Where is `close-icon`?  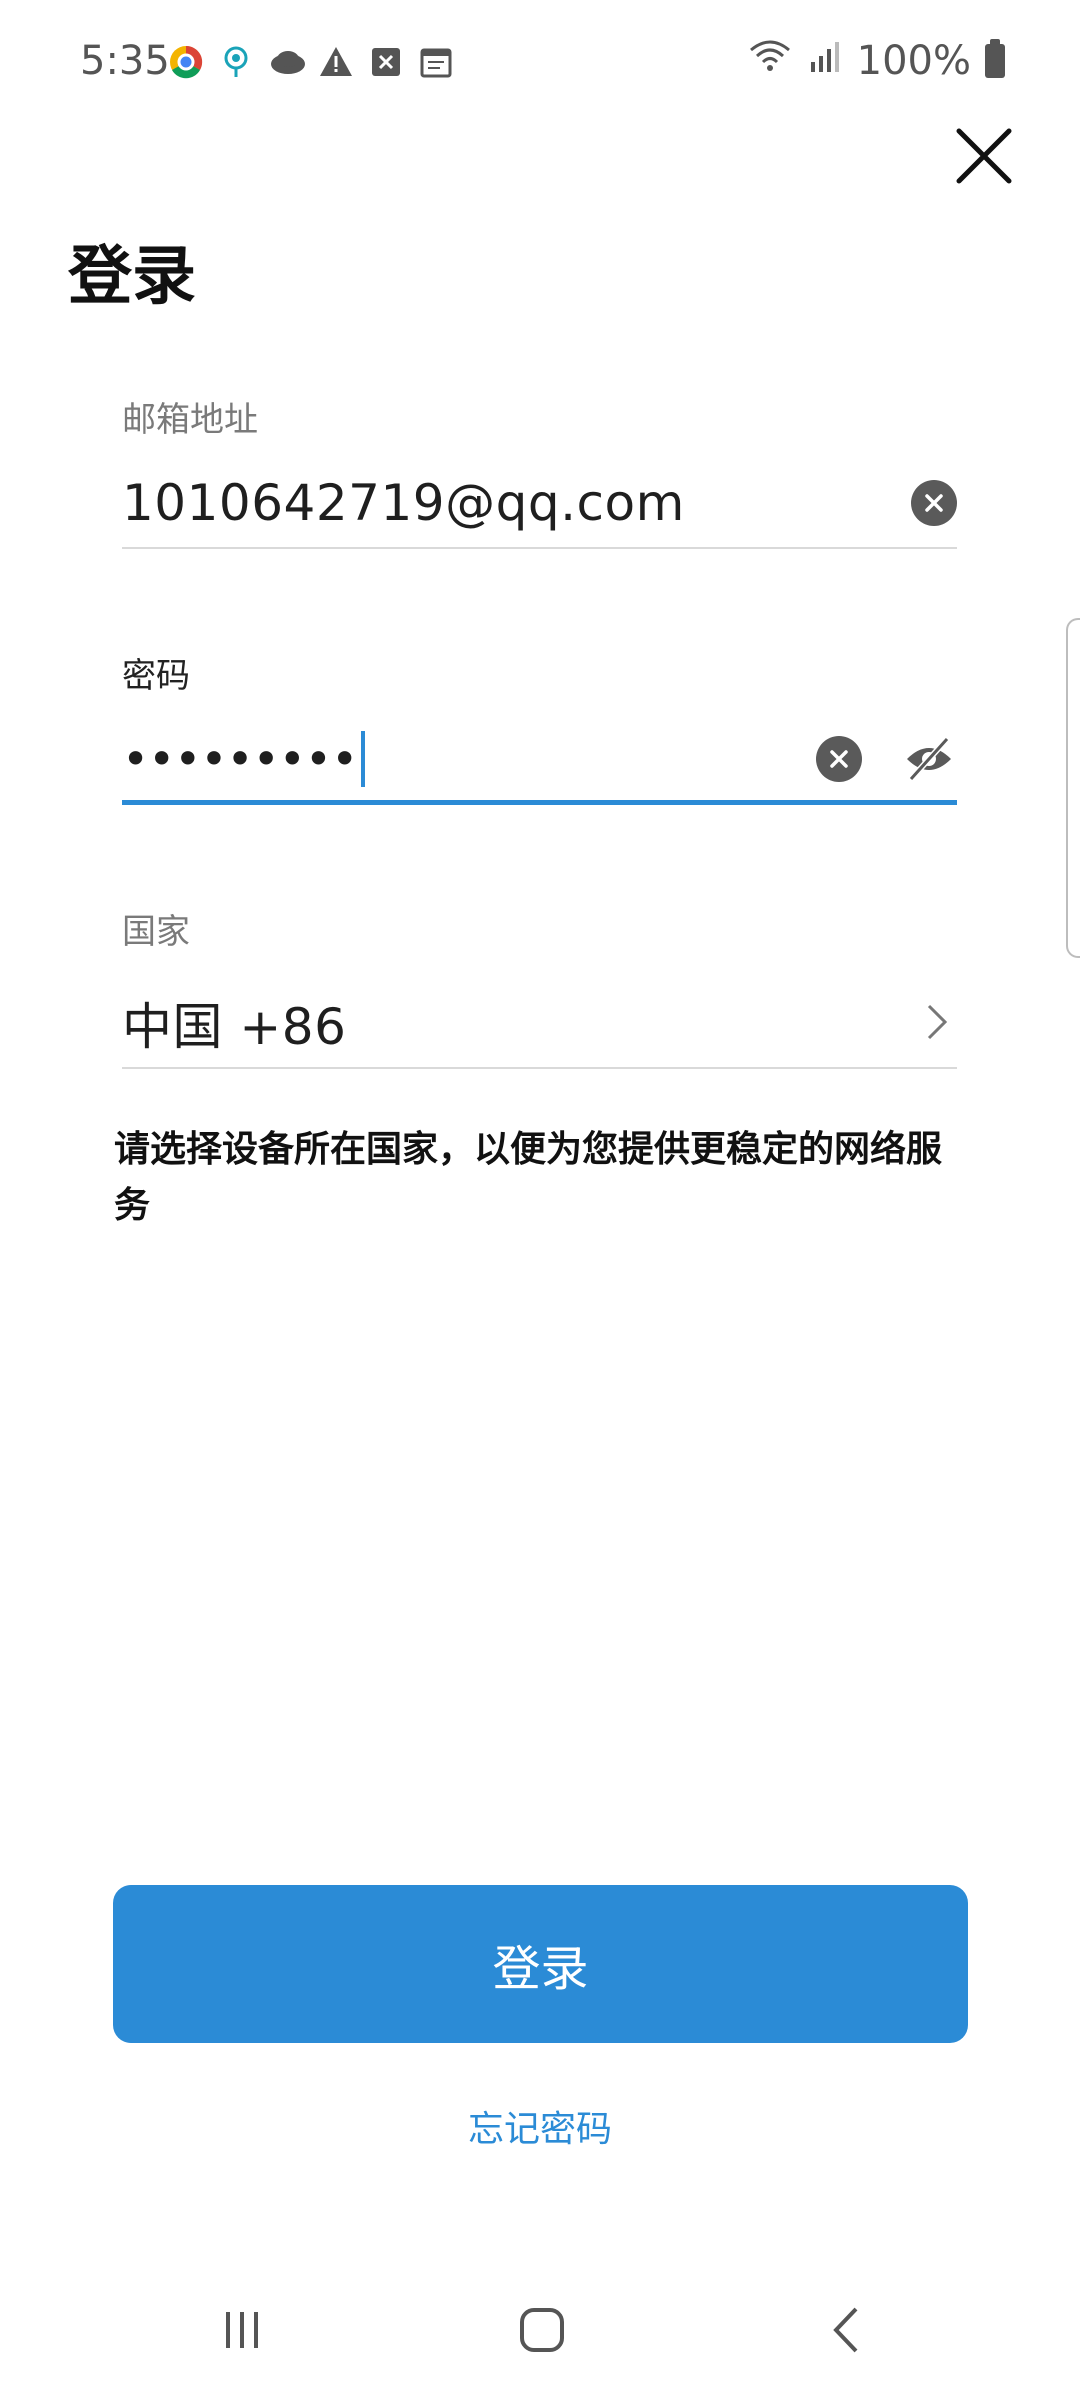 close-icon is located at coordinates (984, 156).